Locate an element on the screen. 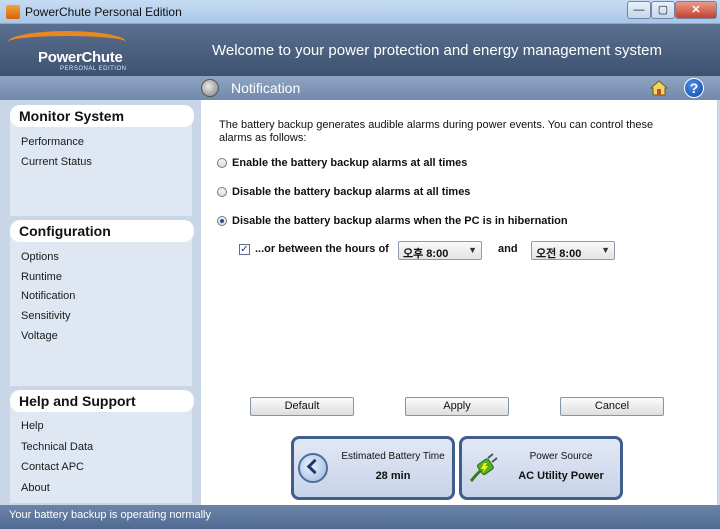  battery-time-title: Estimated Battery Time is located at coordinates (393, 456).